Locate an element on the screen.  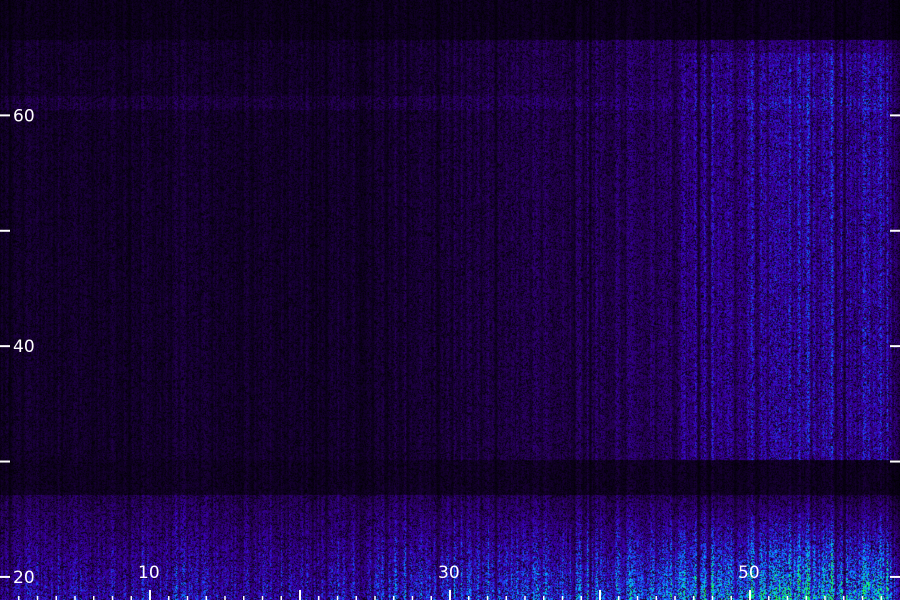
y-tick-label-4: 60 is located at coordinates (24, 116).